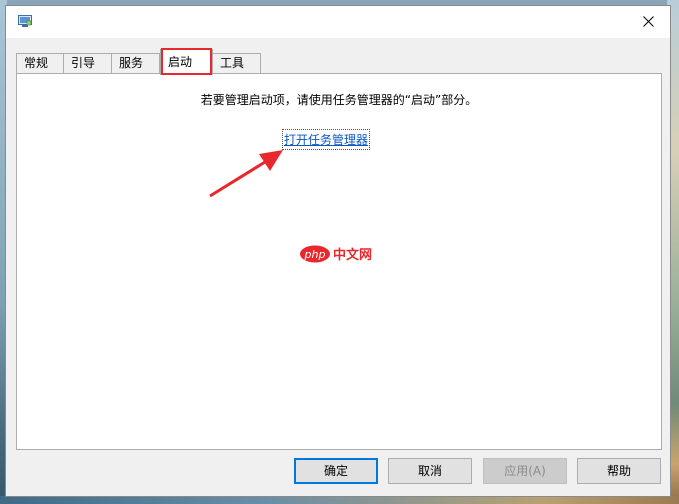  I want to click on tab-general-label: 常规, so click(36, 63).